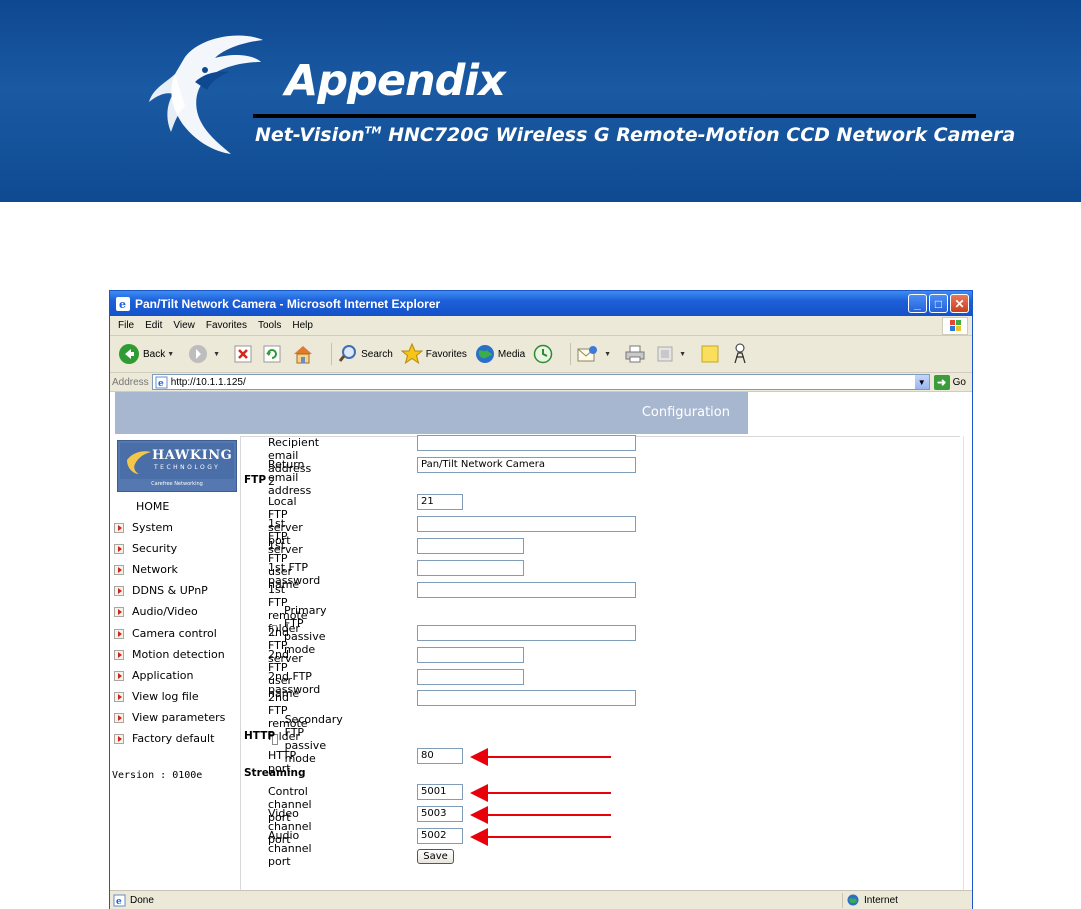 The height and width of the screenshot is (909, 1081). What do you see at coordinates (440, 756) in the screenshot?
I see `http-port-field: 80` at bounding box center [440, 756].